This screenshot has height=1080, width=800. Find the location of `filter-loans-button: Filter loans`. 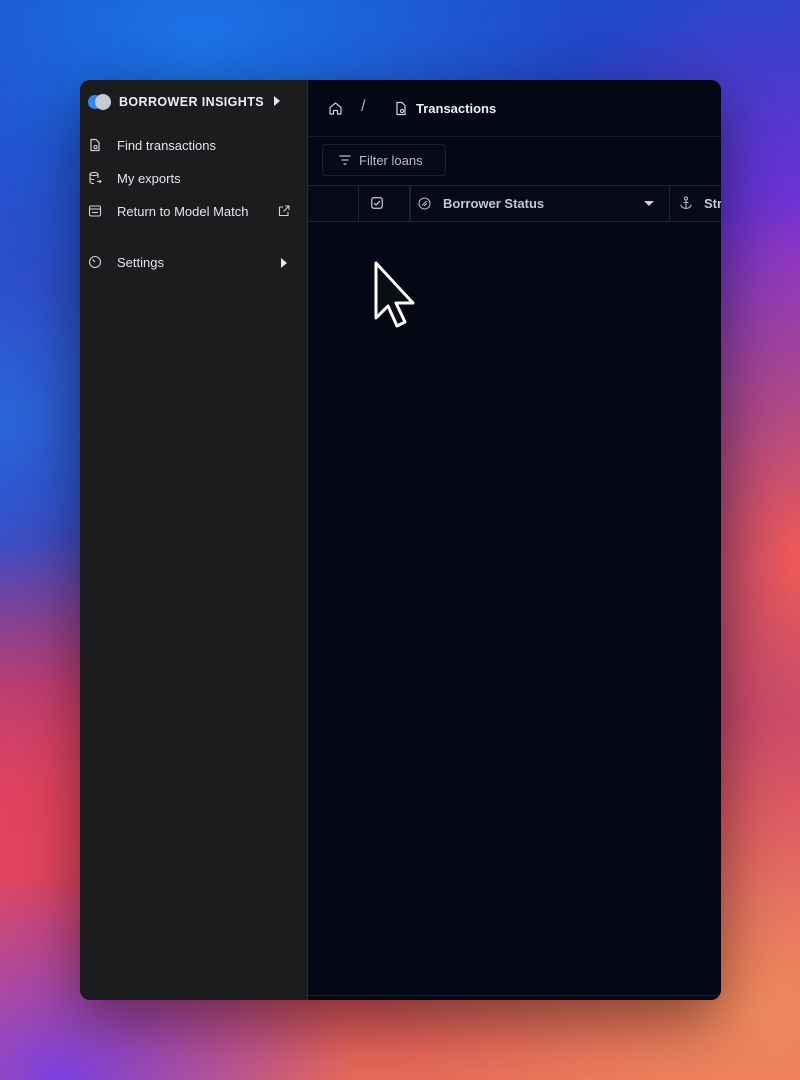

filter-loans-button: Filter loans is located at coordinates (384, 160).